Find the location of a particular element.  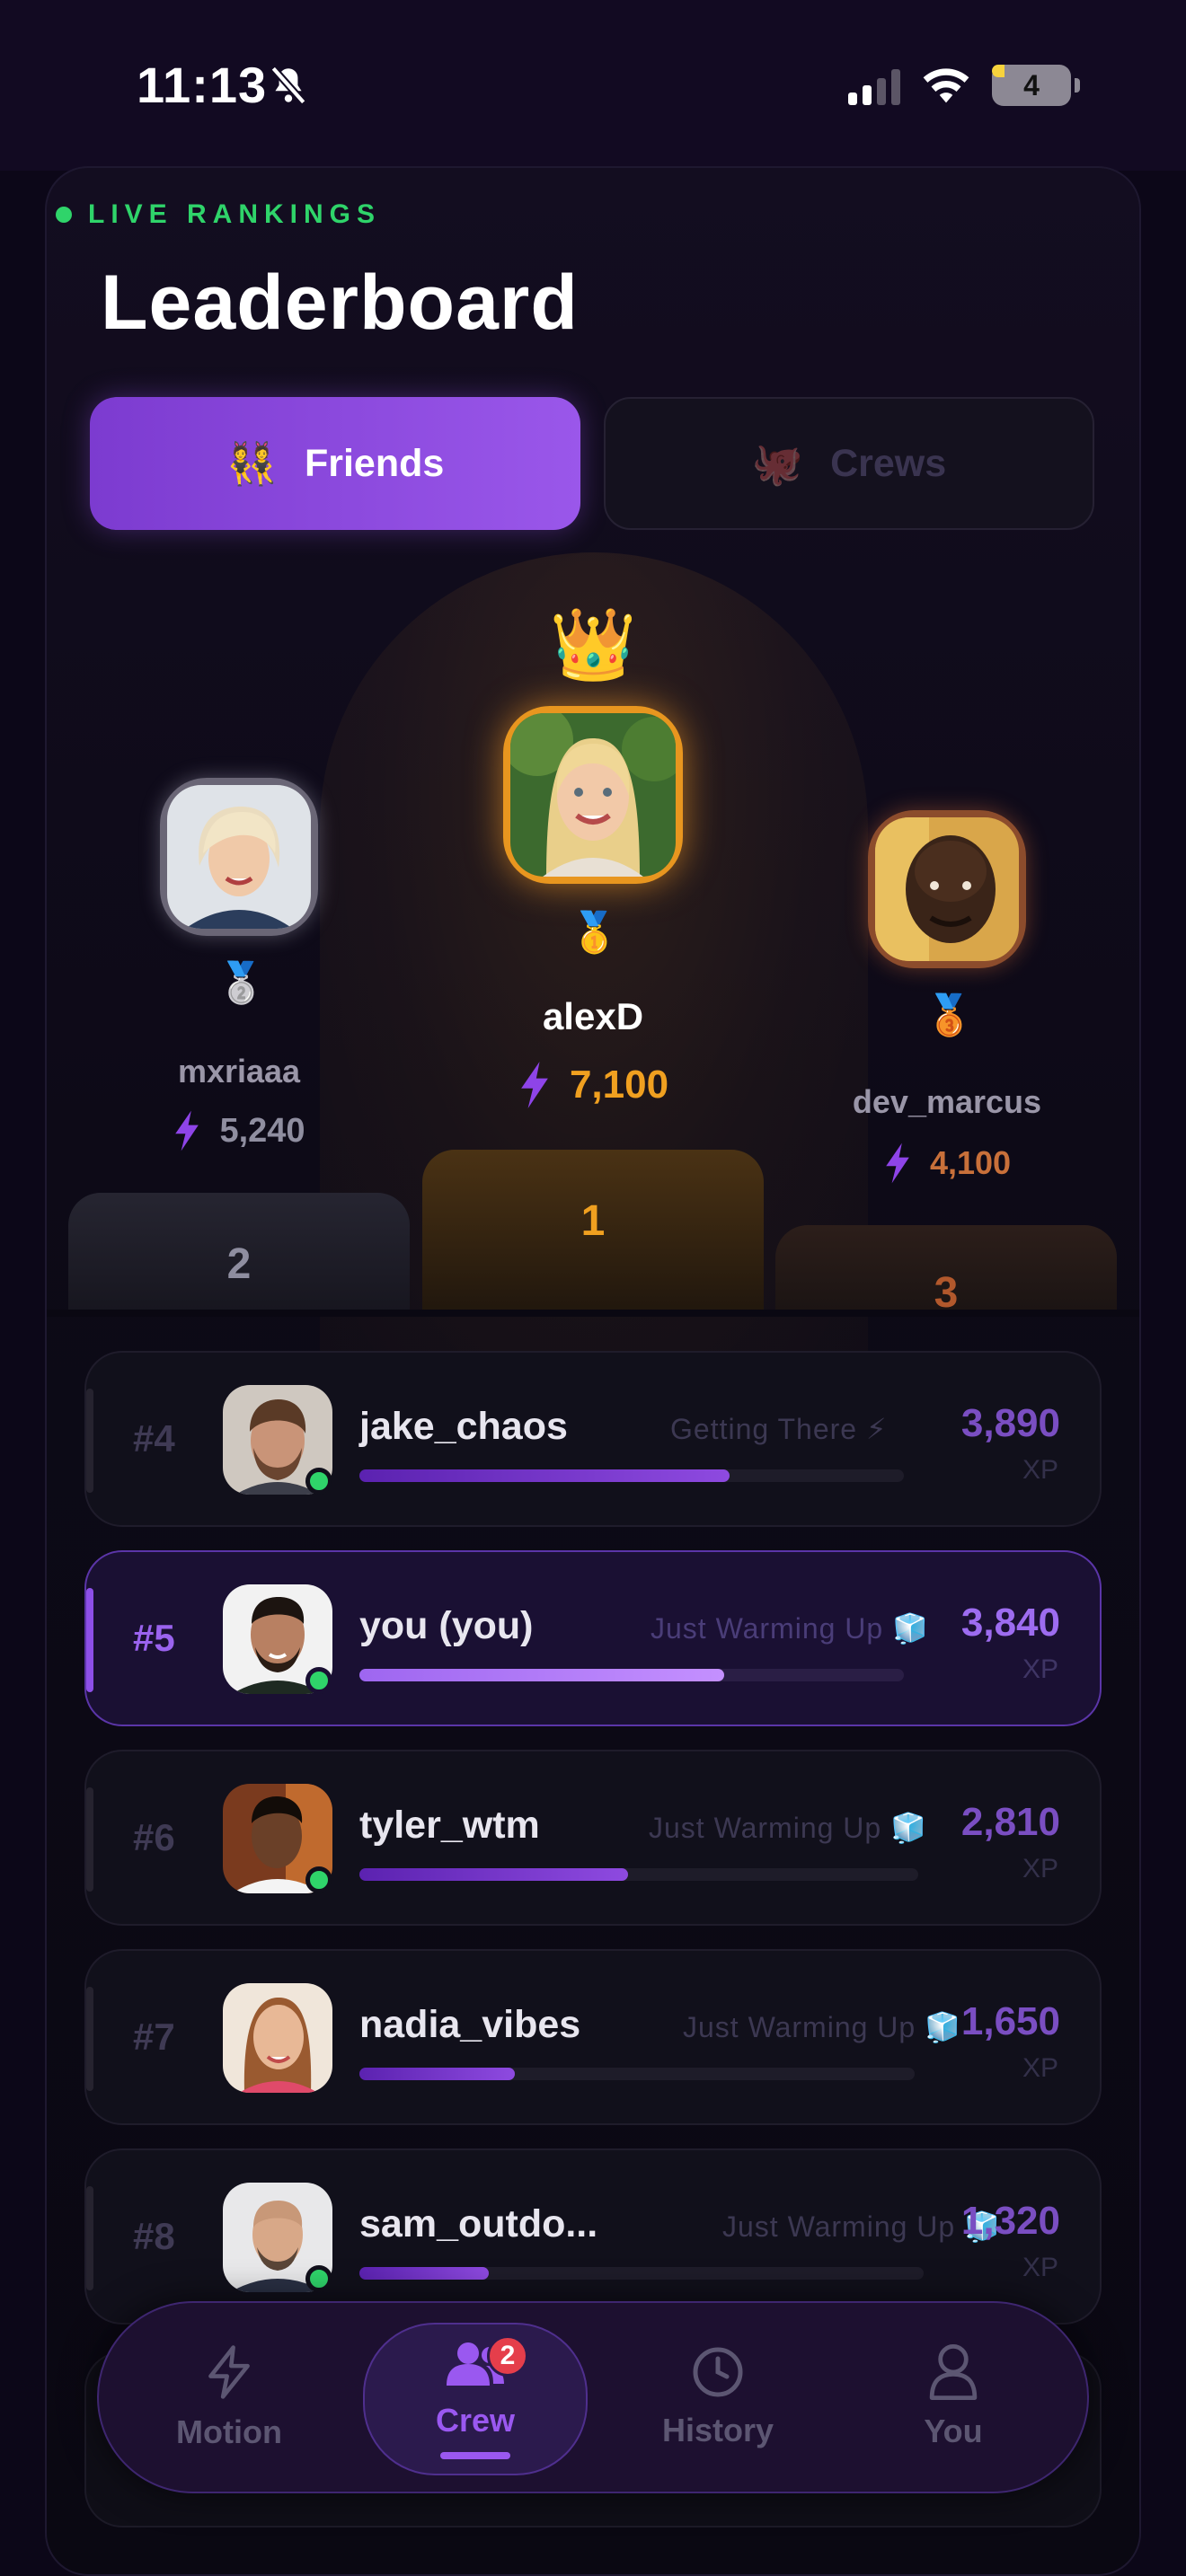

row-username: nadia_vibes is located at coordinates (470, 2024).